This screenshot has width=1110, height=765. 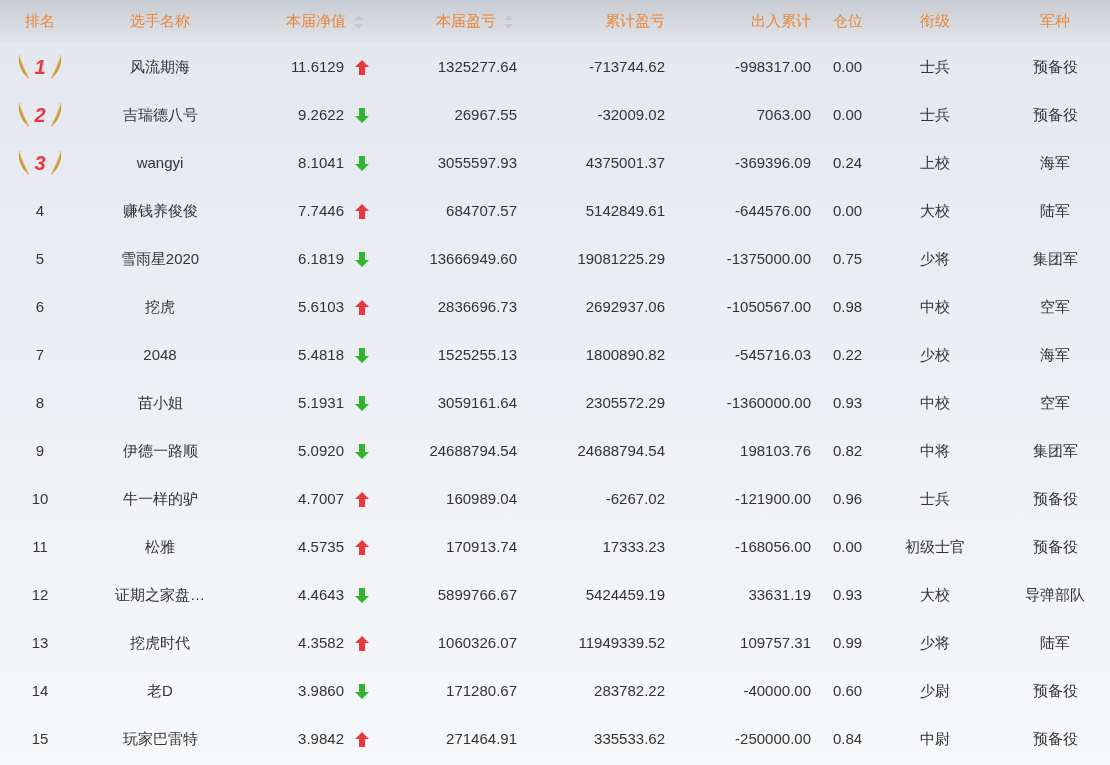 I want to click on column-header: 排名, so click(x=40, y=21).